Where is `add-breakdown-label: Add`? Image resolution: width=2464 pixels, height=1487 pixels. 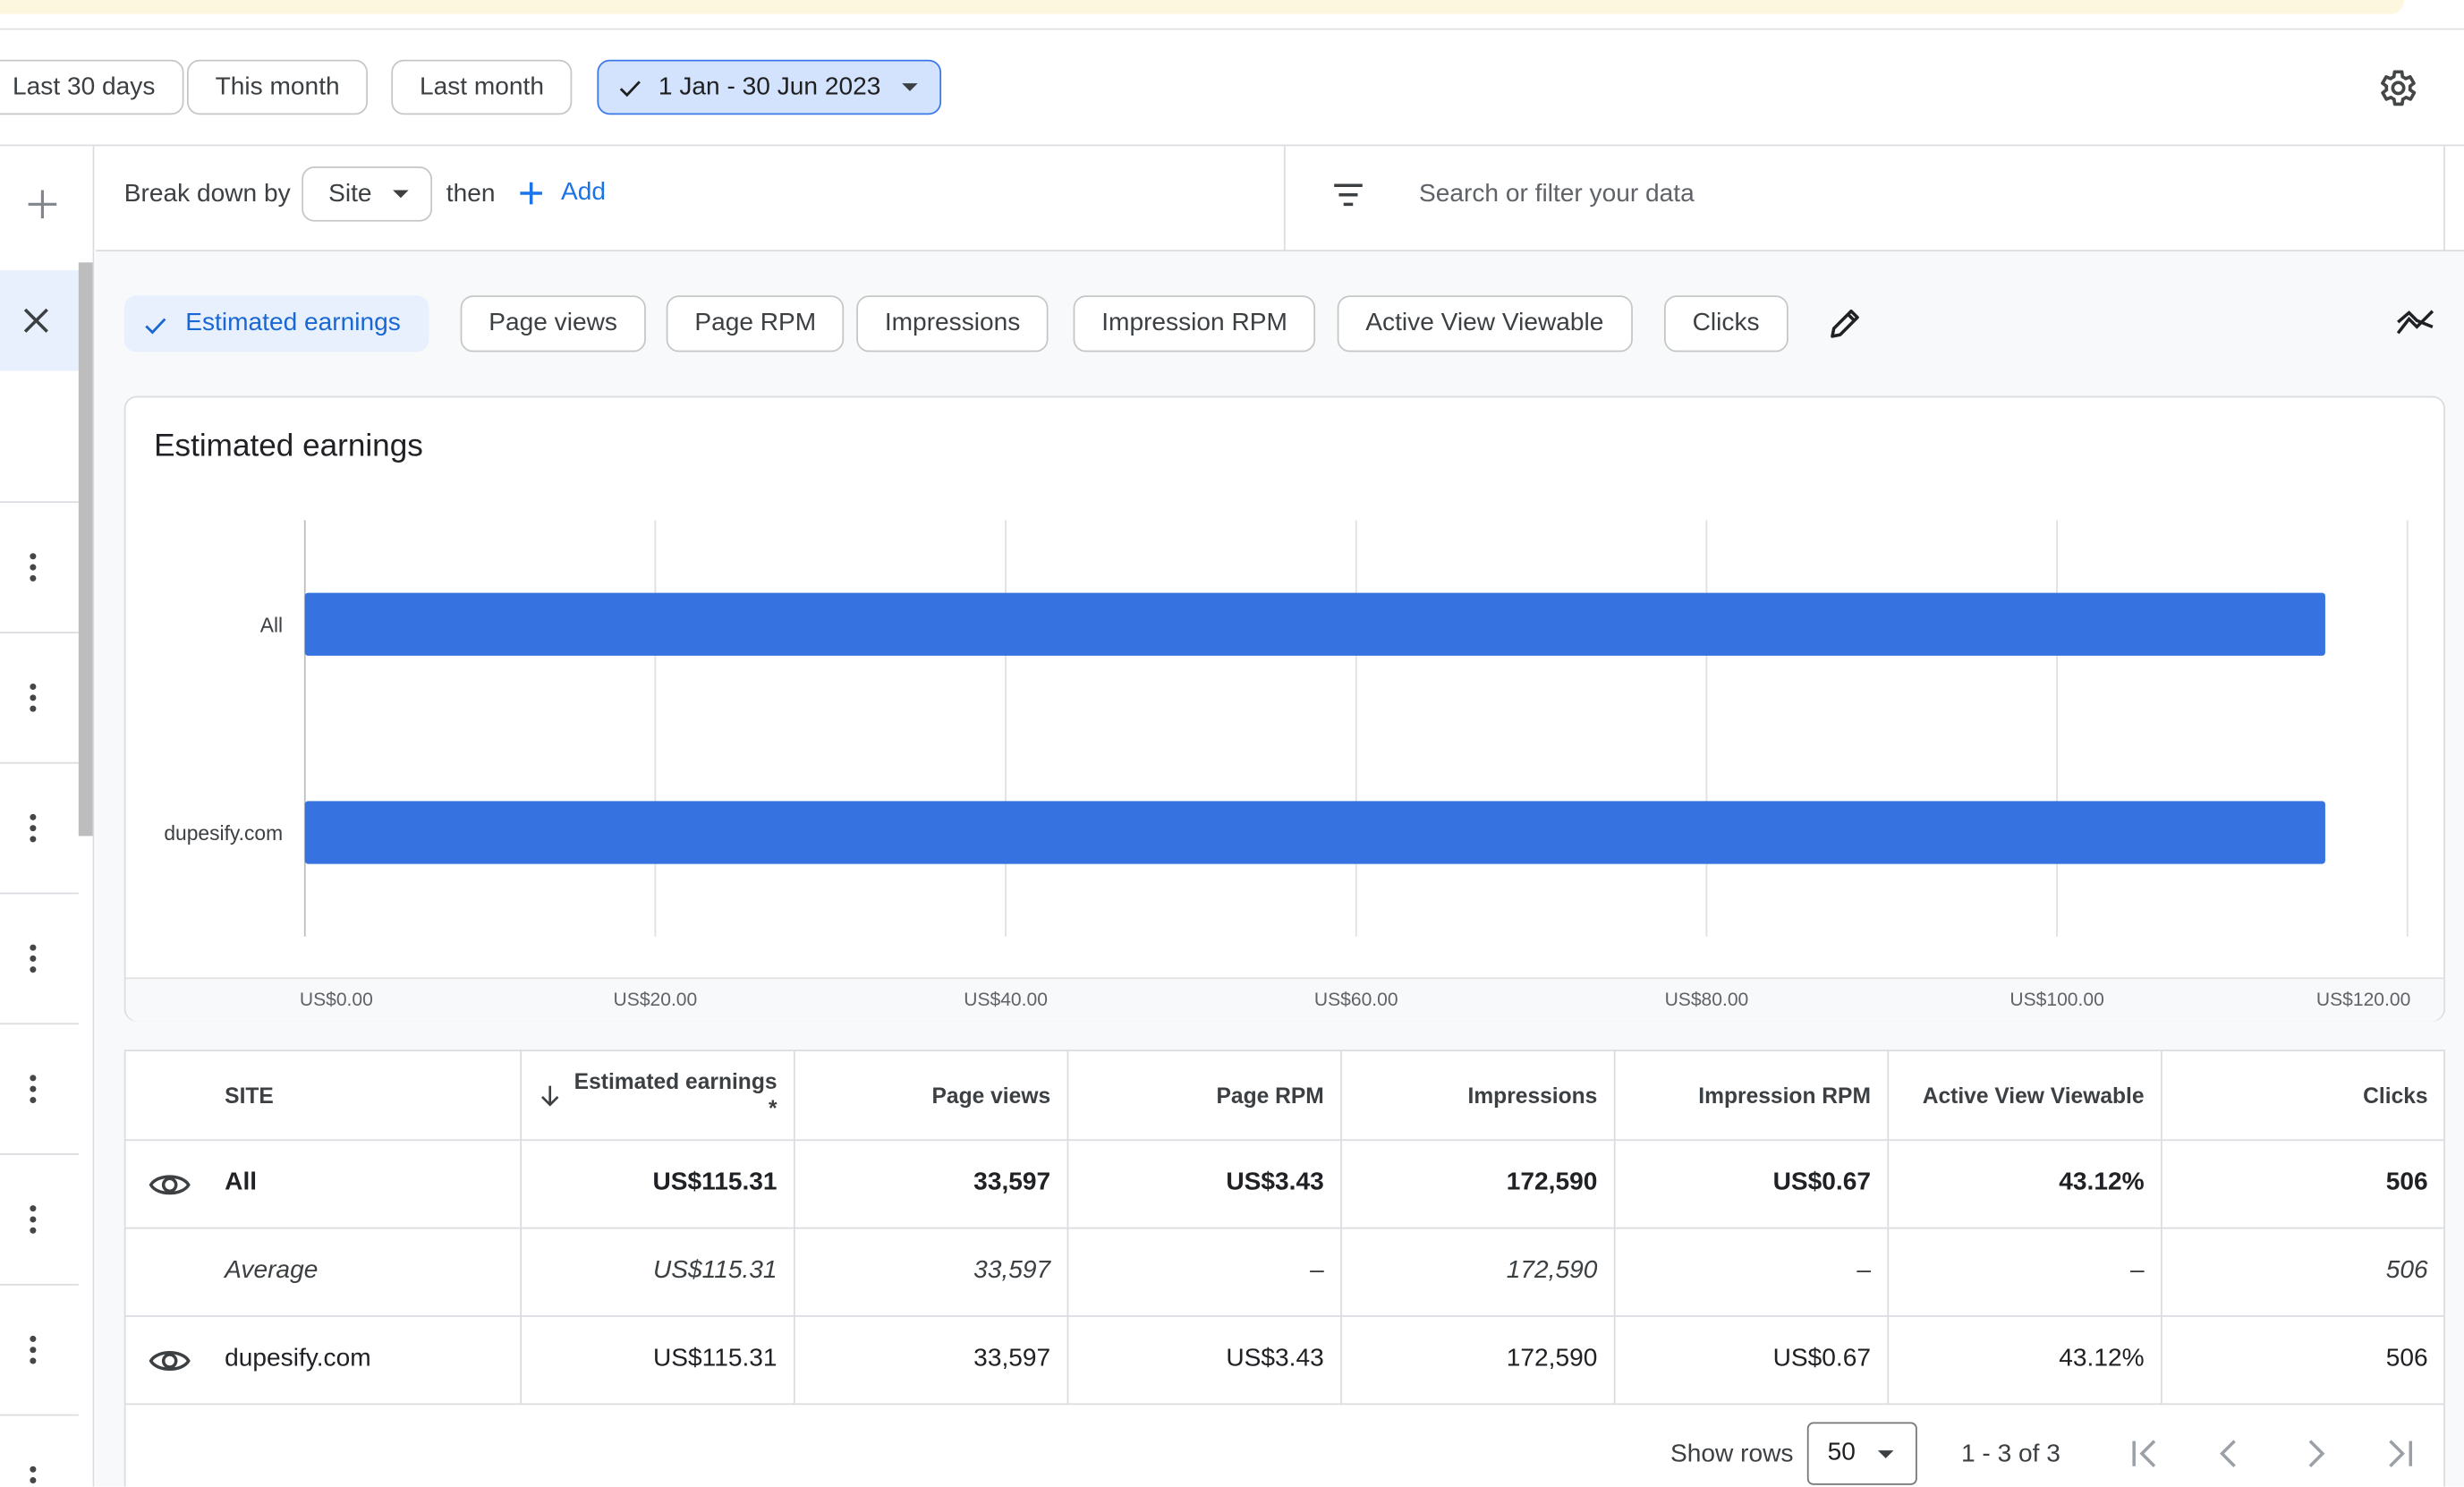 add-breakdown-label: Add is located at coordinates (584, 193).